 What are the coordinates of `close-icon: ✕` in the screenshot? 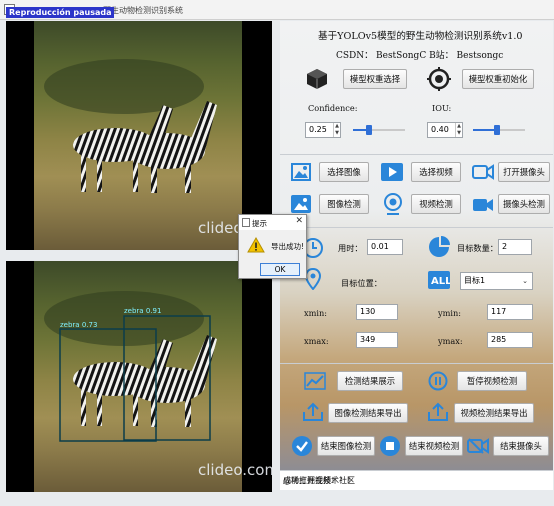 It's located at (299, 221).